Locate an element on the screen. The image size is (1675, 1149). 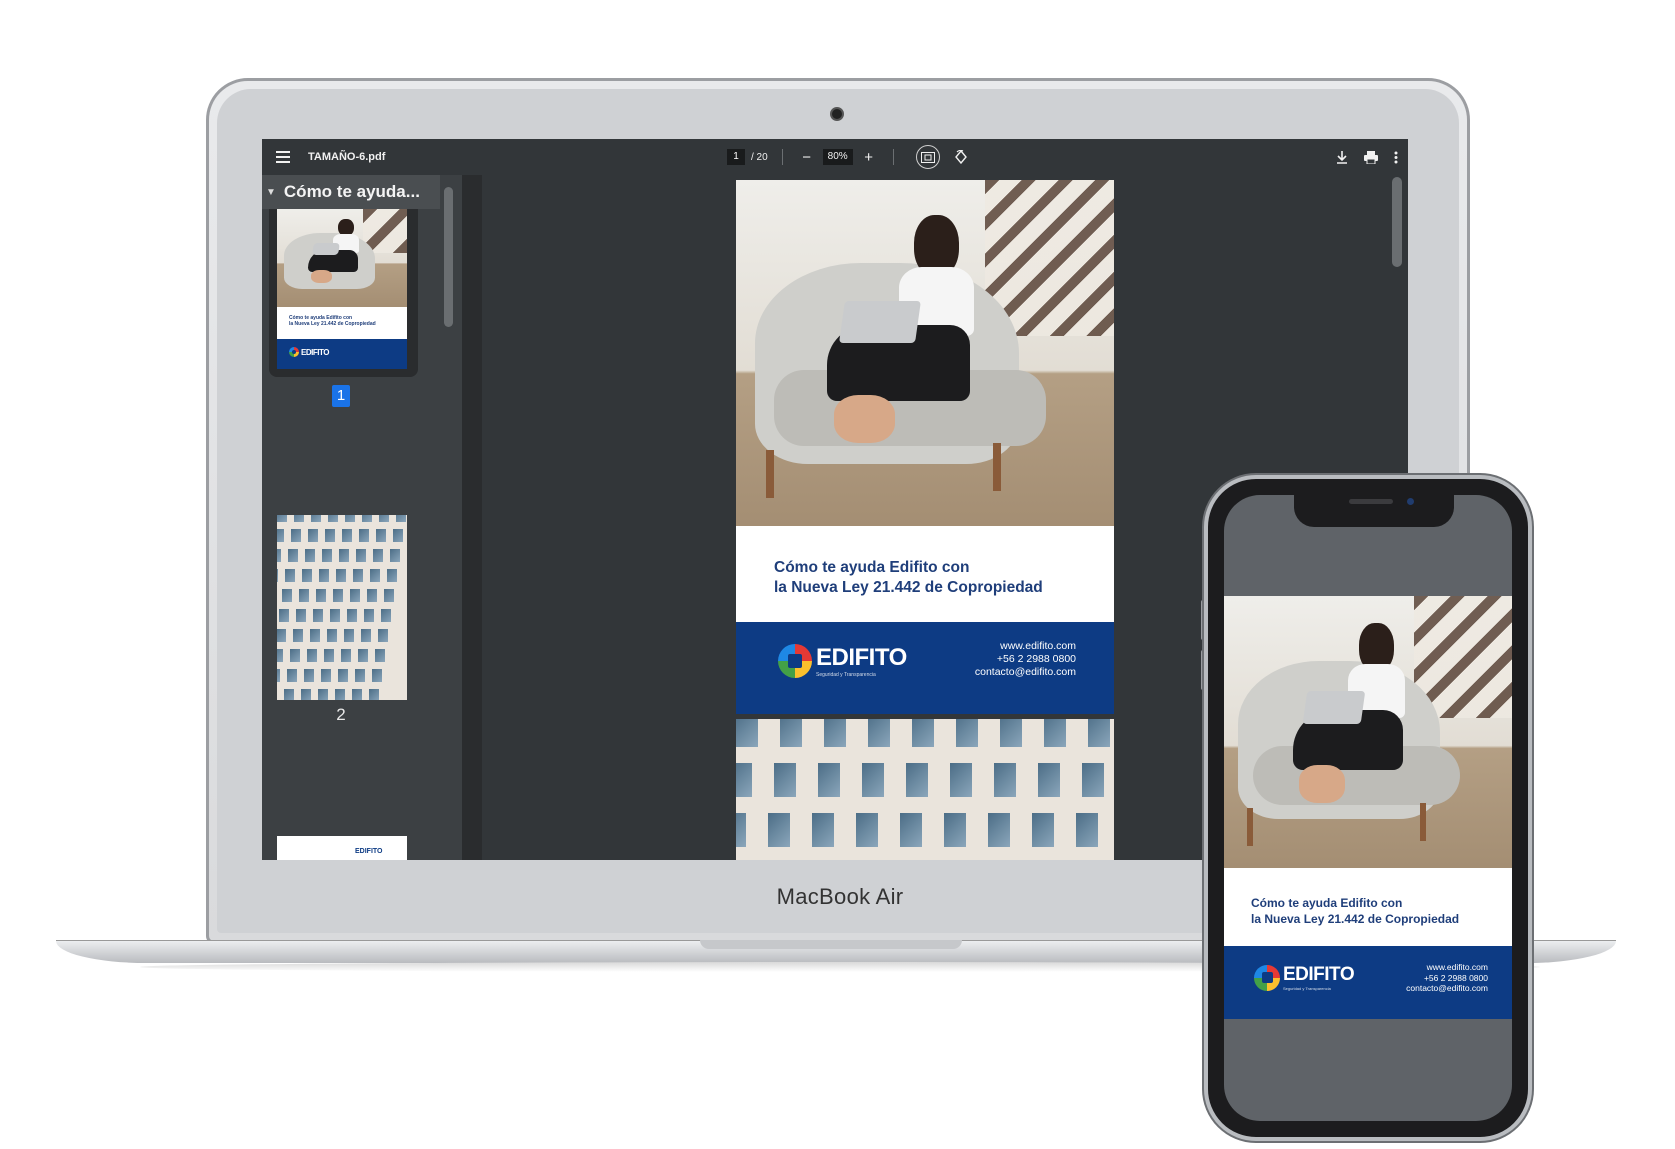
page-total: / 20 is located at coordinates (759, 157).